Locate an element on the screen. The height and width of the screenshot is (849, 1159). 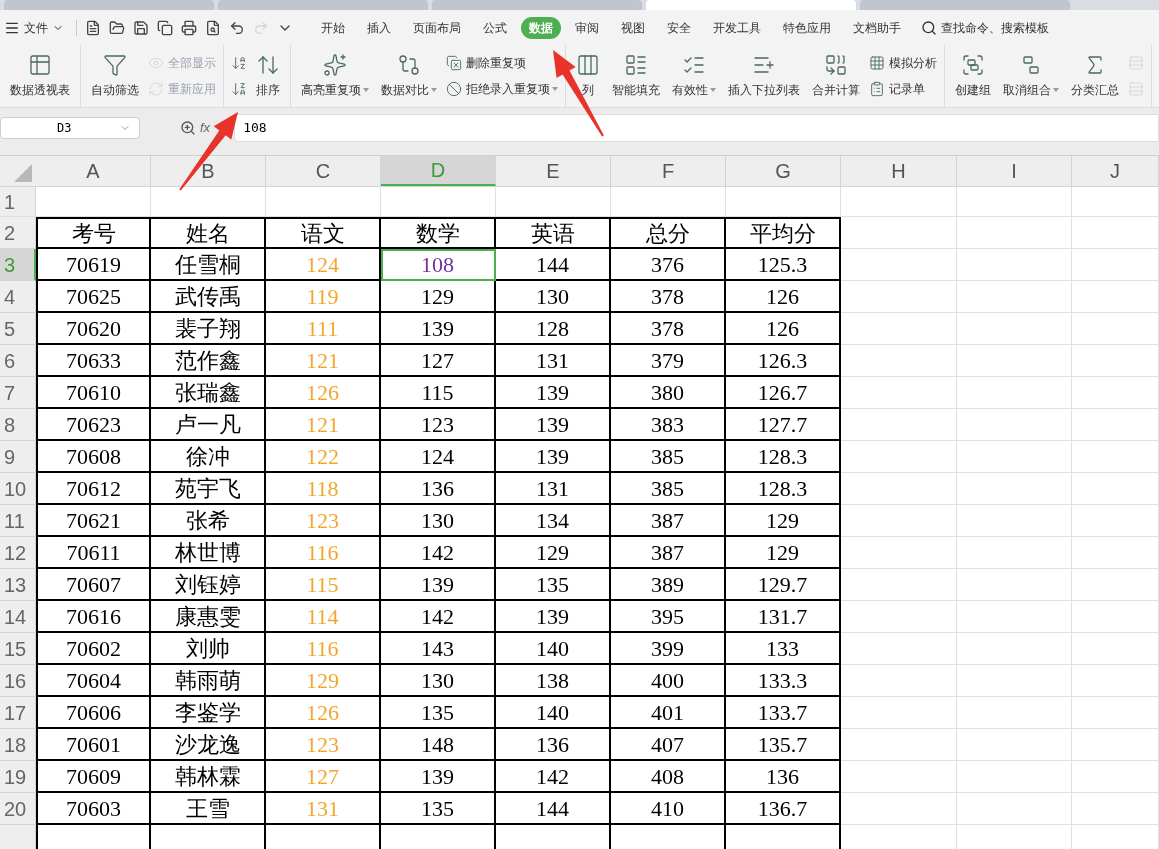
table-cell: 108 is located at coordinates (438, 265).